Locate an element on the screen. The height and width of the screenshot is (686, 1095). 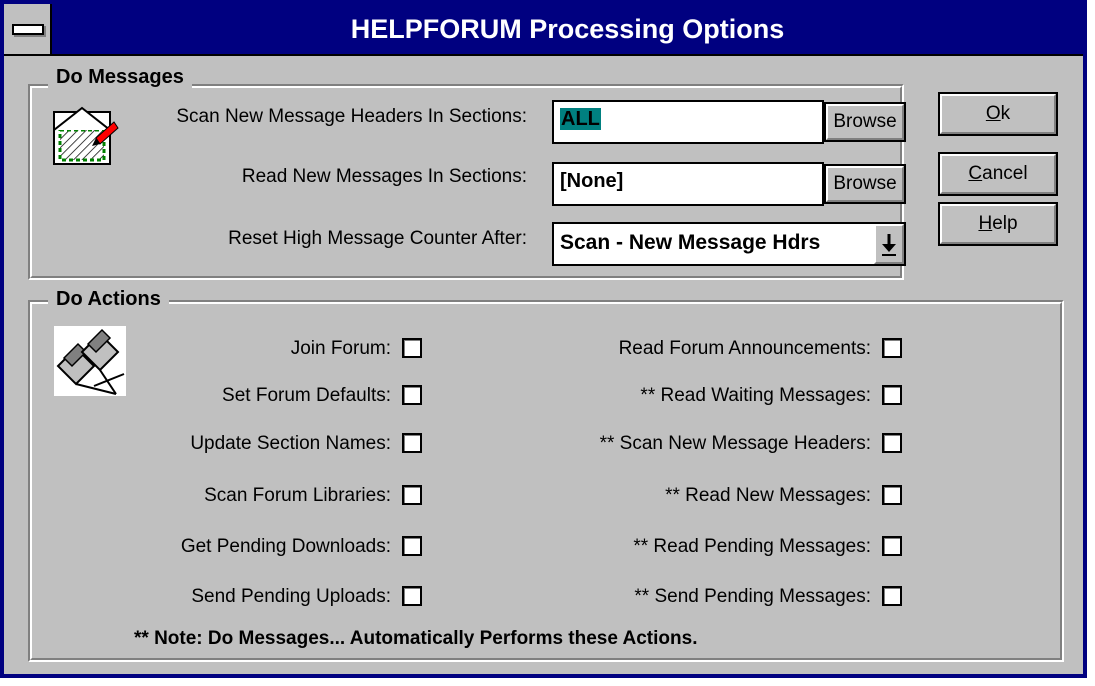
read-waiting-messages-checkbox is located at coordinates (892, 395).